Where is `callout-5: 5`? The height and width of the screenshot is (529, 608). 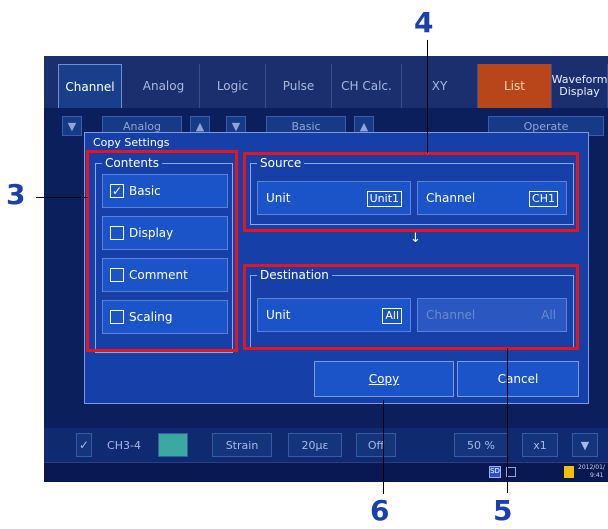
callout-5: 5 is located at coordinates (503, 510).